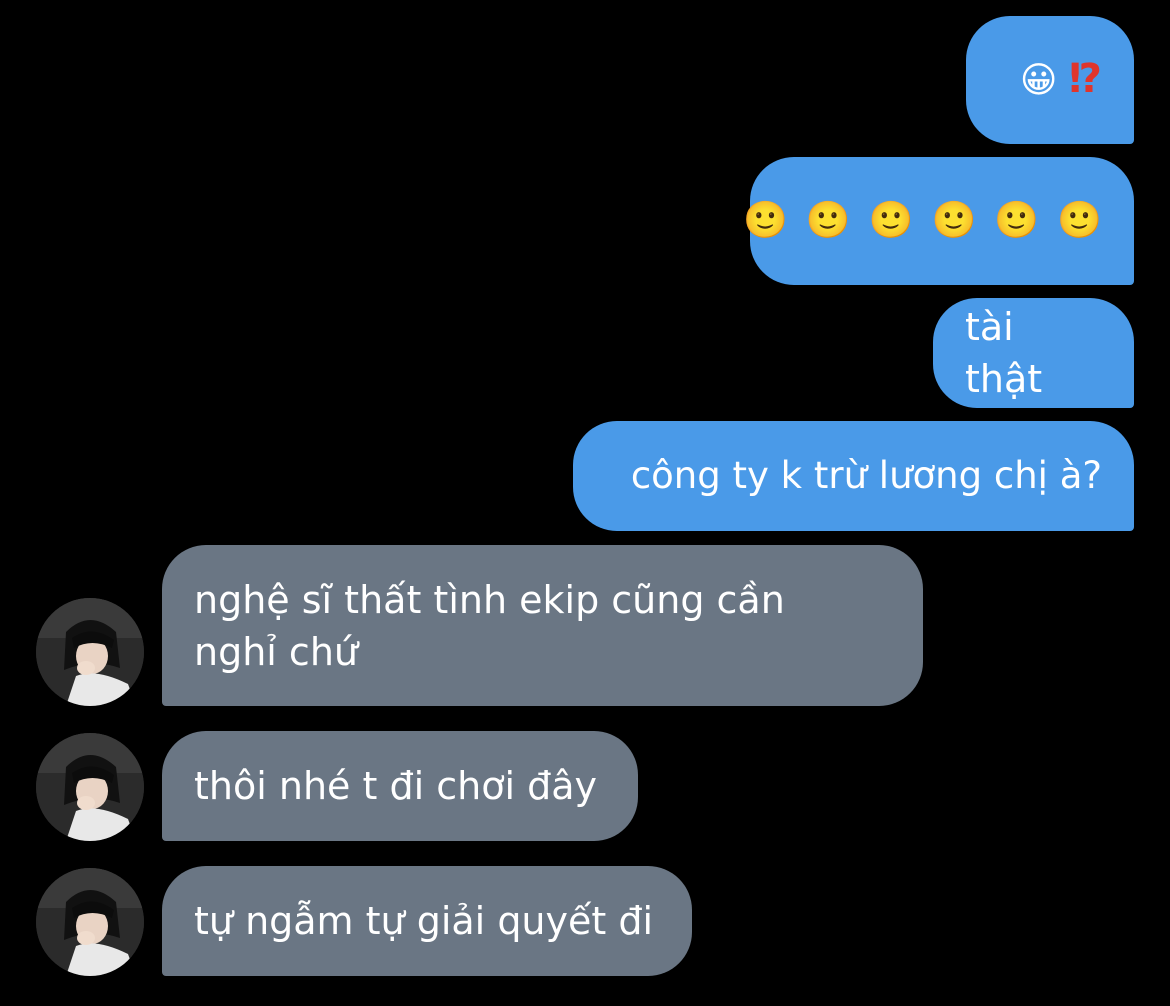  I want to click on message-text: nghệ sĩ thất tình ekip cũng cần nghỉ chứ, so click(489, 626).